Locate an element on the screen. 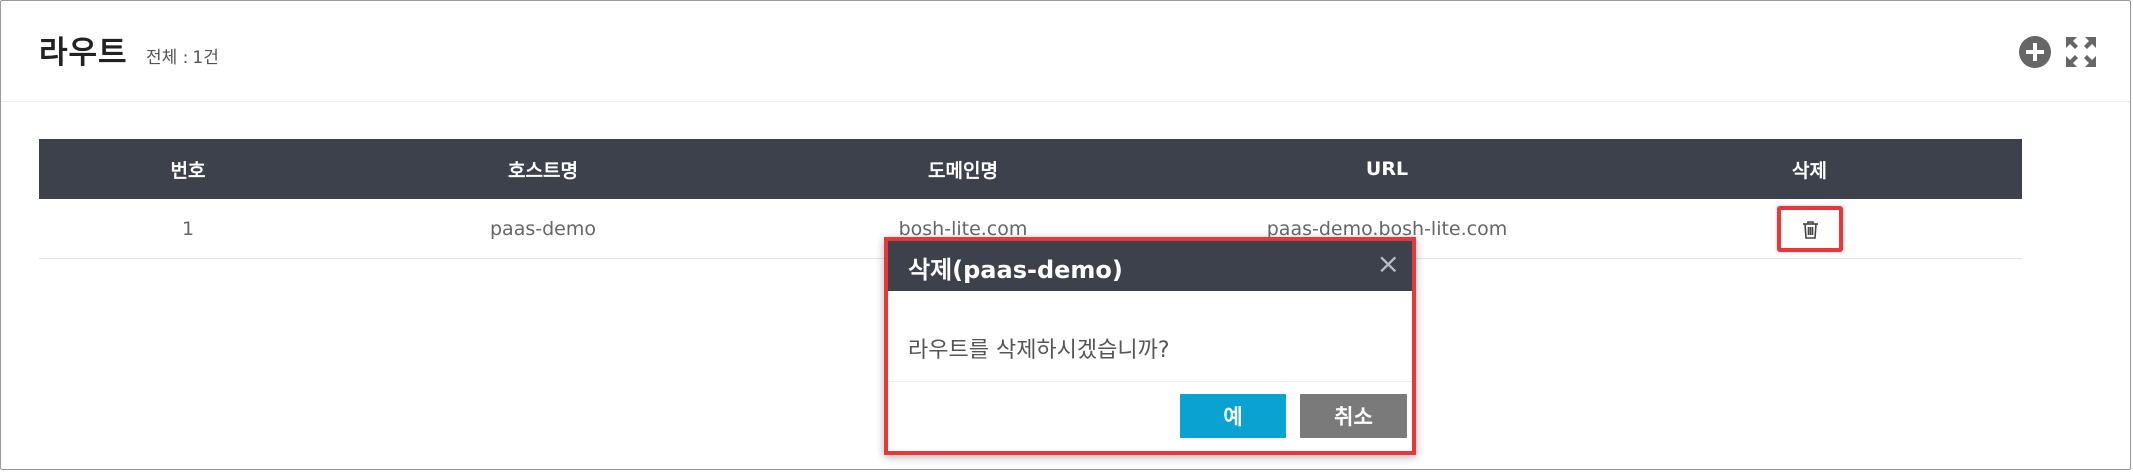  col-url: URL is located at coordinates (1387, 169).